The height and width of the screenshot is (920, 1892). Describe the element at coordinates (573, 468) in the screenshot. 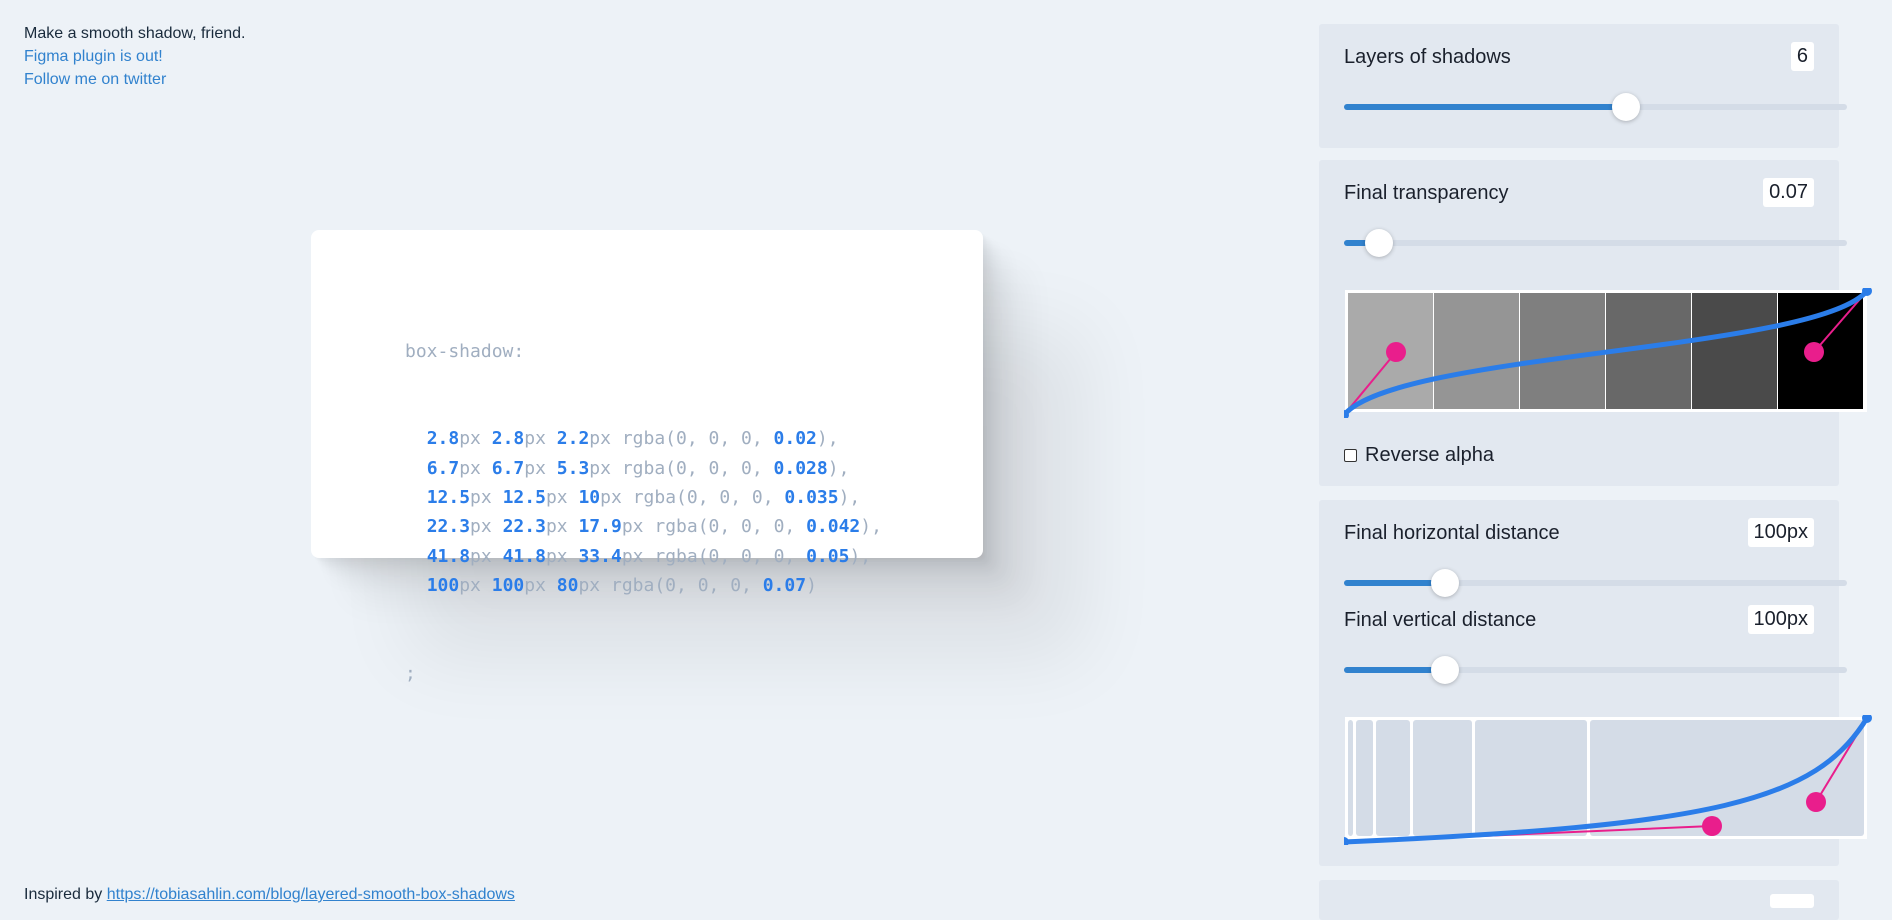

I see `code-number: 5.3` at that location.